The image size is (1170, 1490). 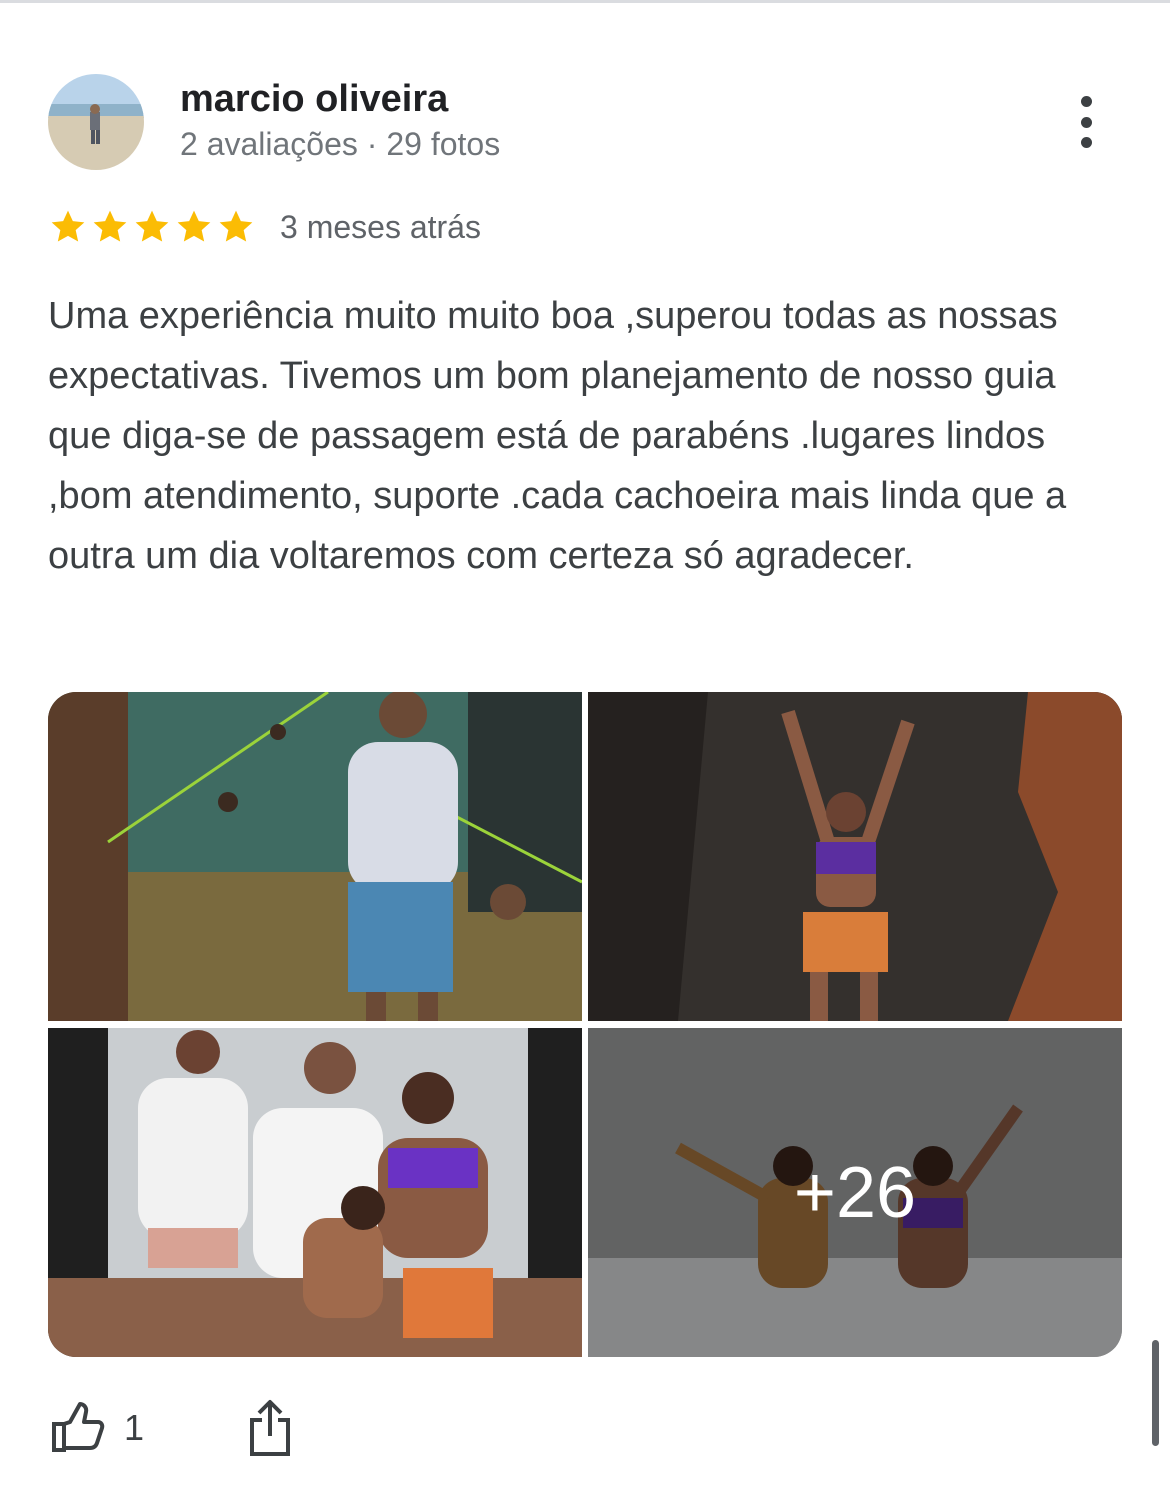 I want to click on author-avatar, so click(x=96, y=122).